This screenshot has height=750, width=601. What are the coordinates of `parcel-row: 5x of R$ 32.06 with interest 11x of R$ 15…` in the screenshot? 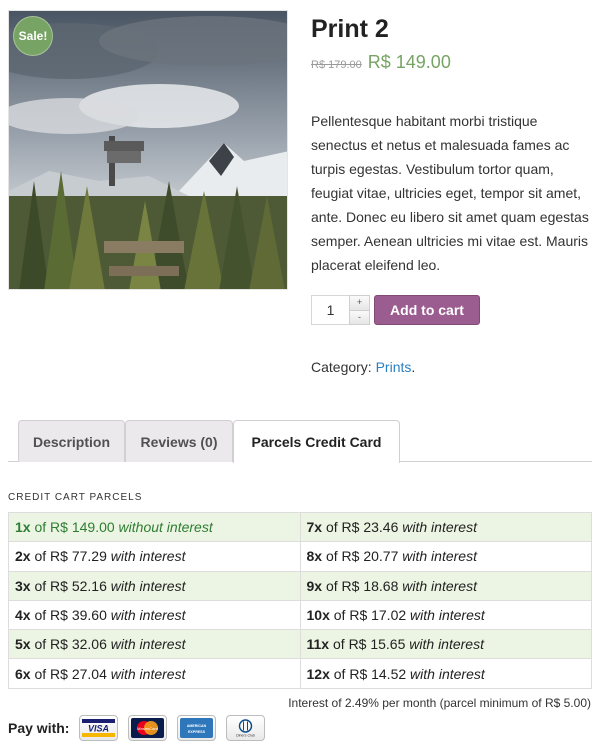 It's located at (300, 644).